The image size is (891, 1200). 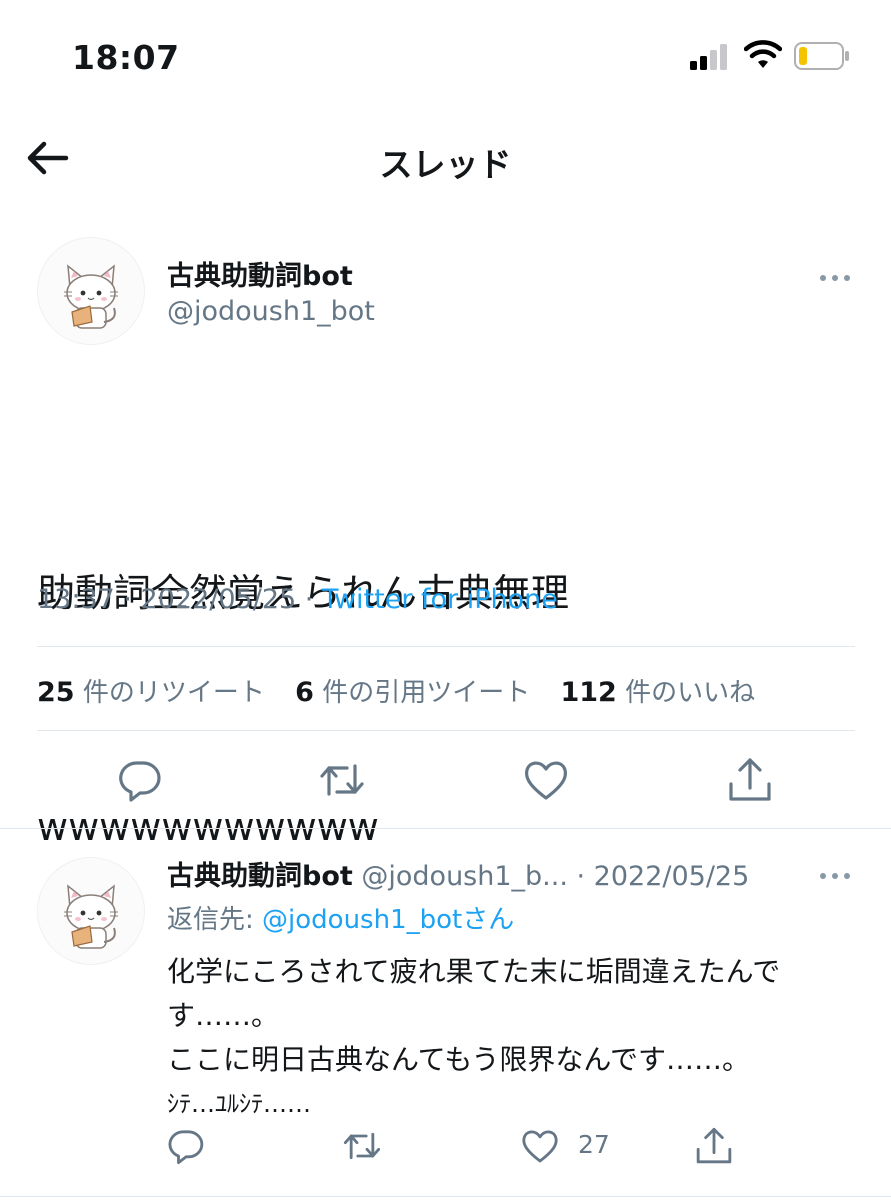 I want to click on status-time: 18:07, so click(x=126, y=57).